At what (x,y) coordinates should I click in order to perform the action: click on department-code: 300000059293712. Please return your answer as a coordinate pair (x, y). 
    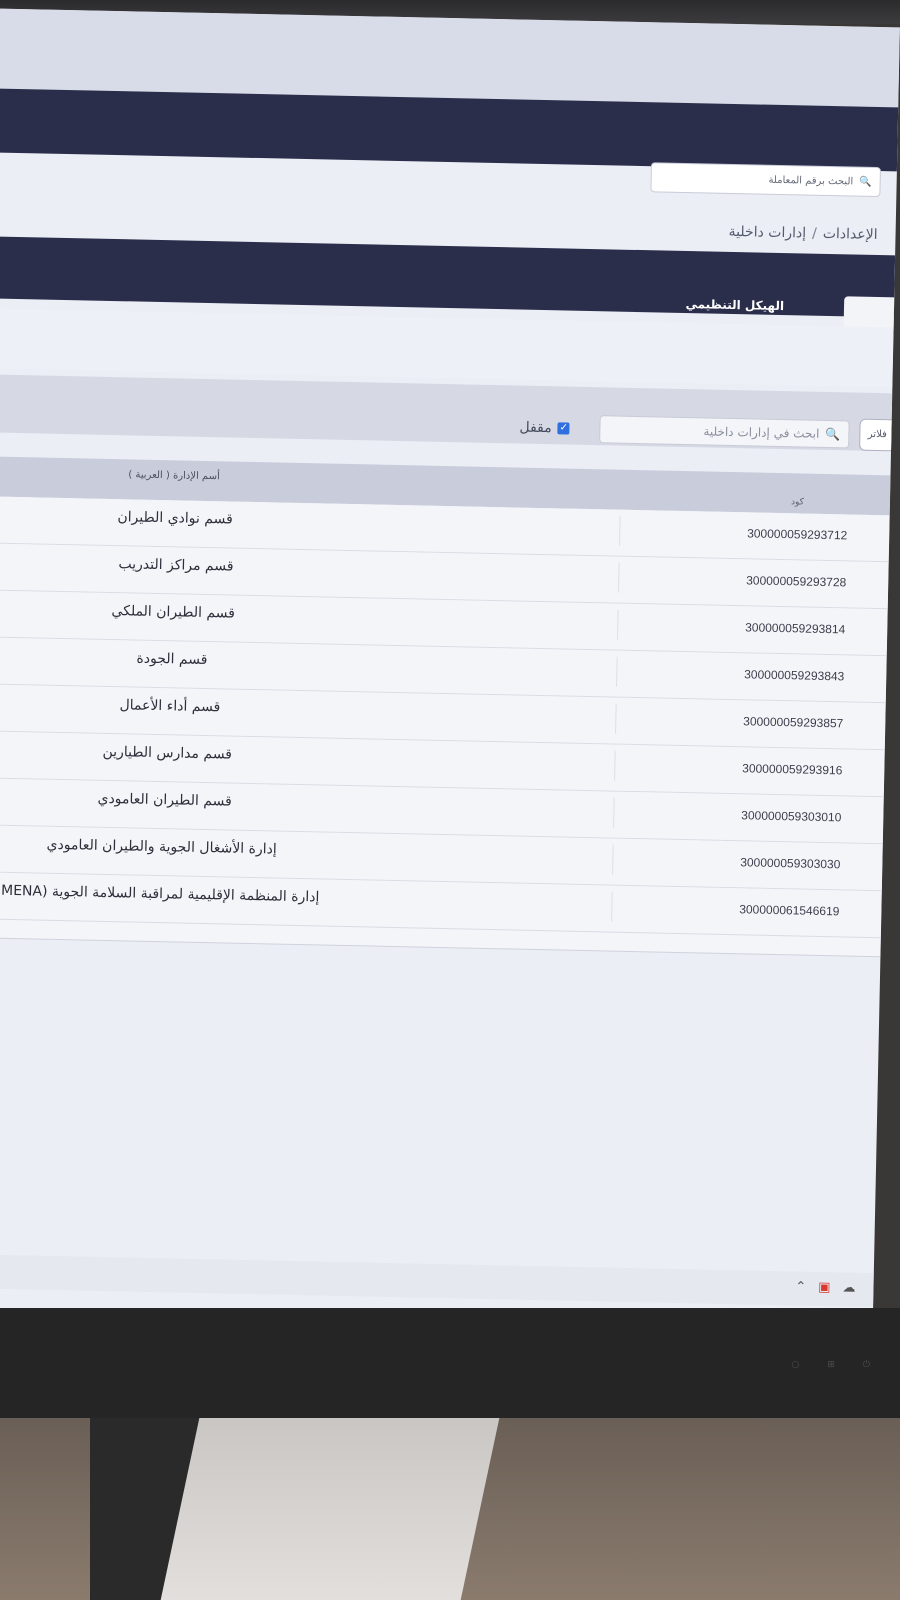
    Looking at the image, I should click on (797, 534).